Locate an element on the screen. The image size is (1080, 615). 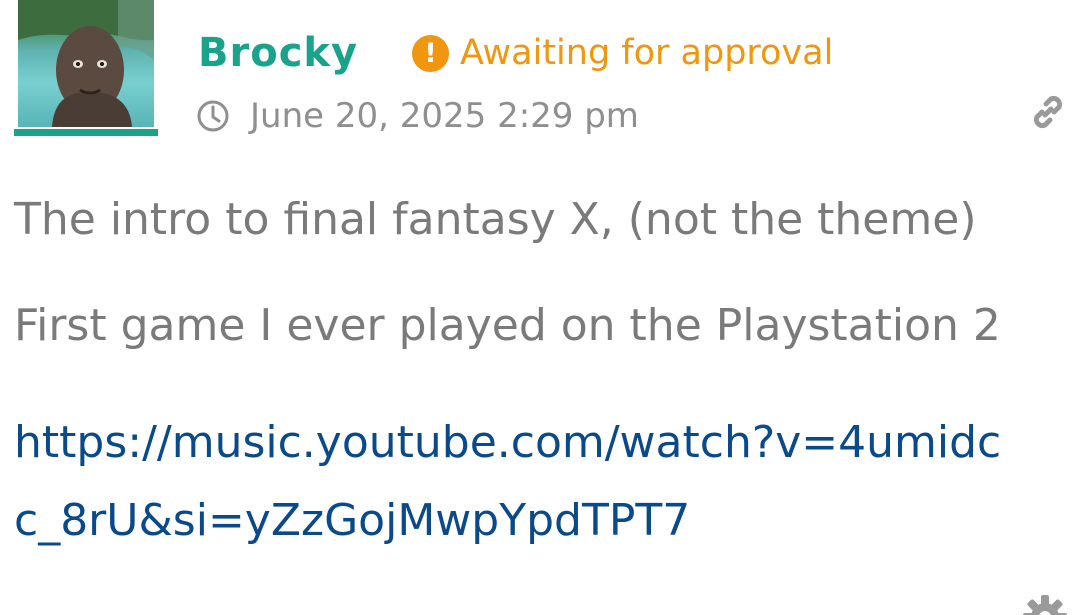
avatar-image is located at coordinates (86, 63).